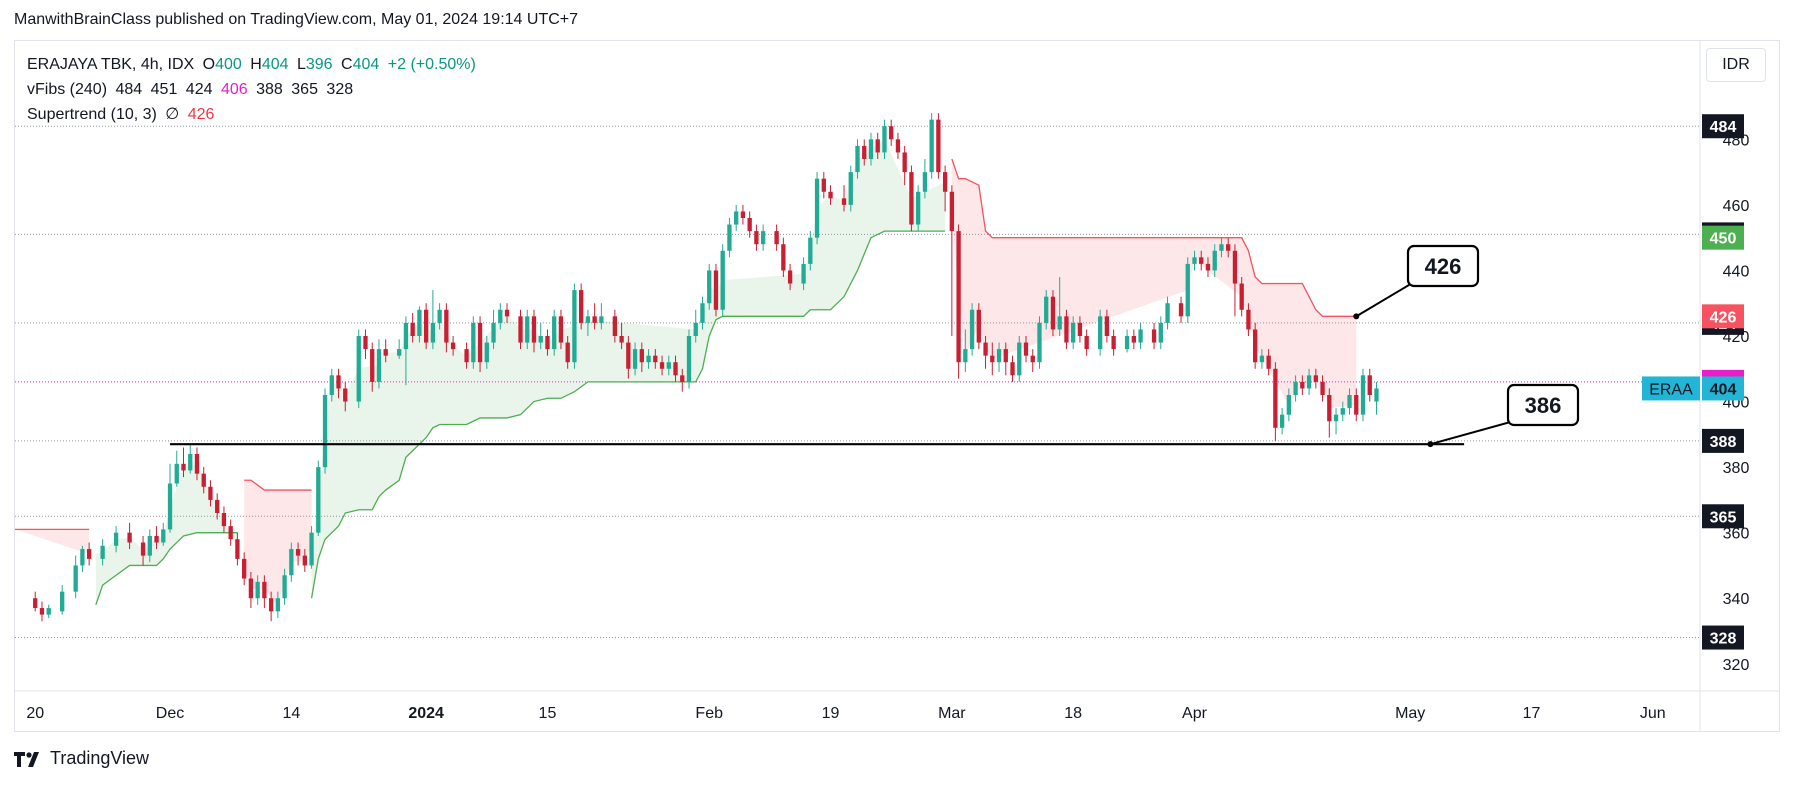  What do you see at coordinates (1723, 239) in the screenshot?
I see `price-tag-label: 450` at bounding box center [1723, 239].